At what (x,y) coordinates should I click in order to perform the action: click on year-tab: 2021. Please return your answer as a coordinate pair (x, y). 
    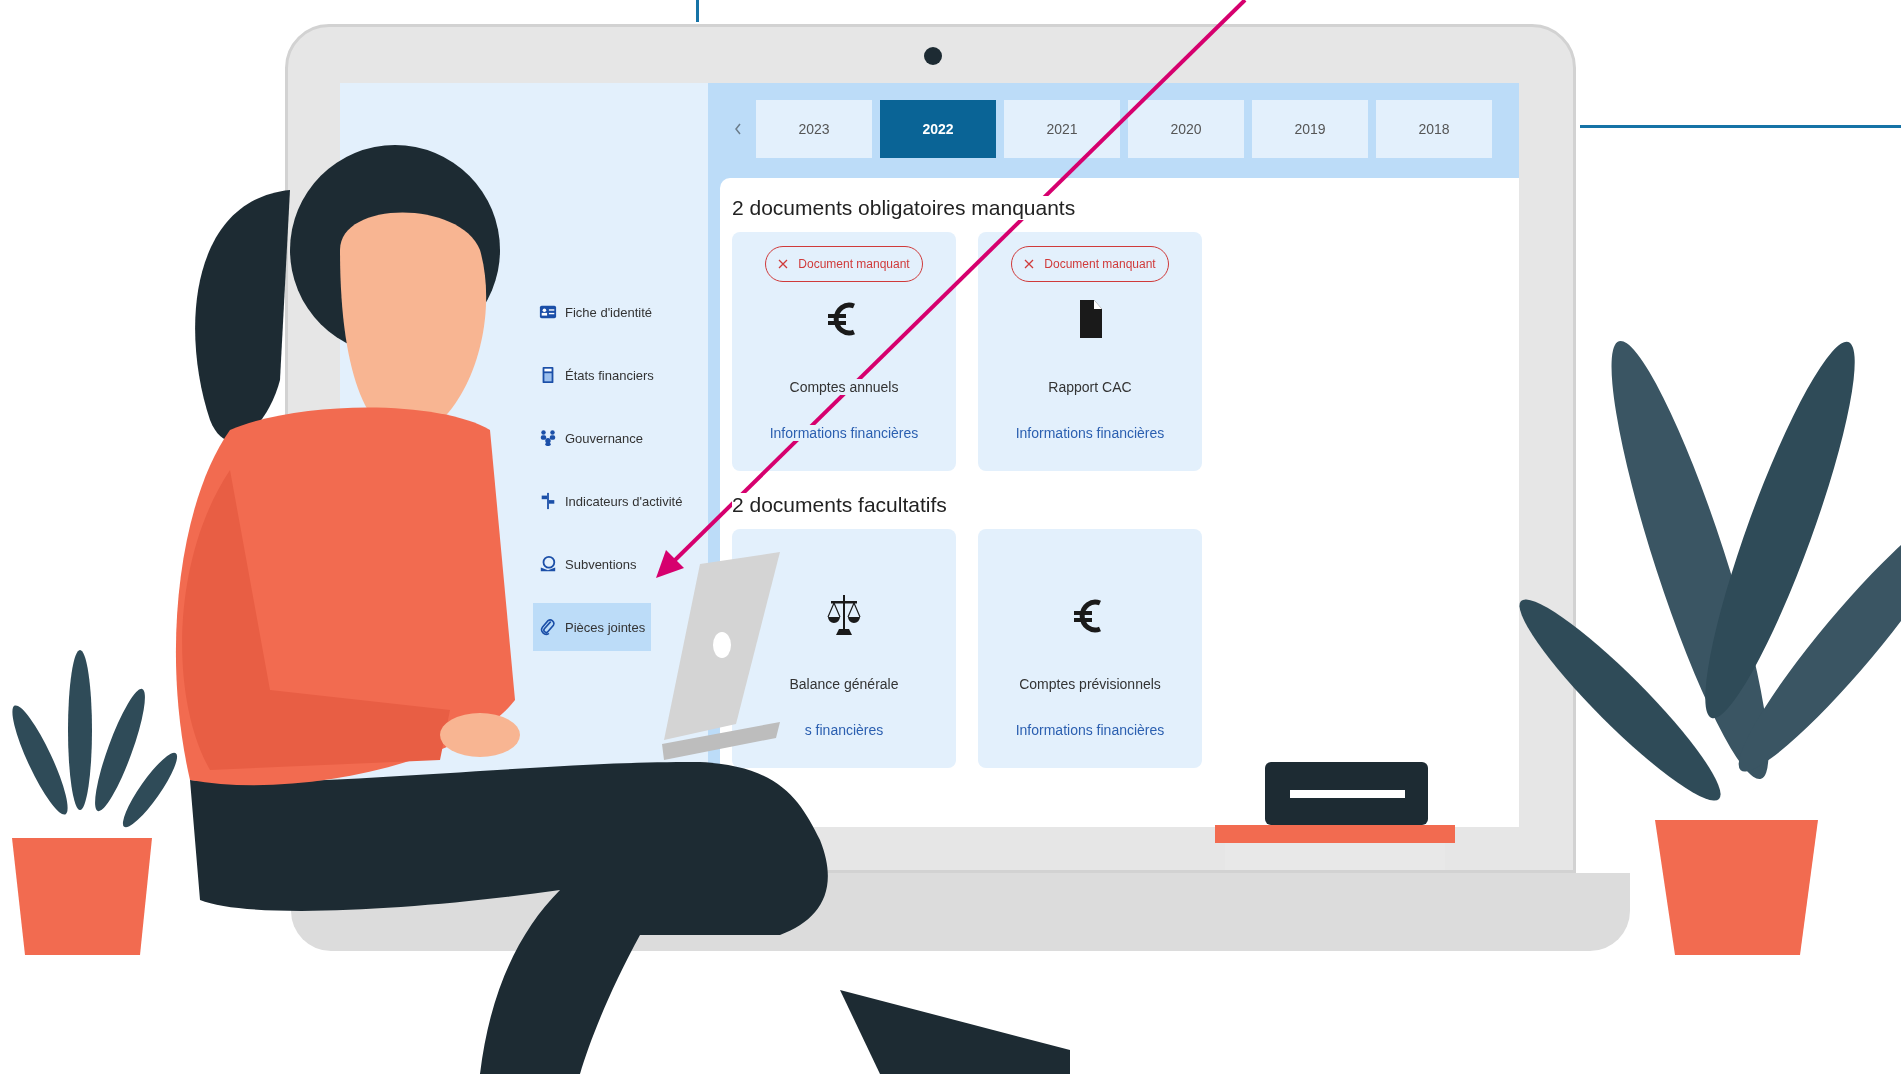
    Looking at the image, I should click on (1062, 129).